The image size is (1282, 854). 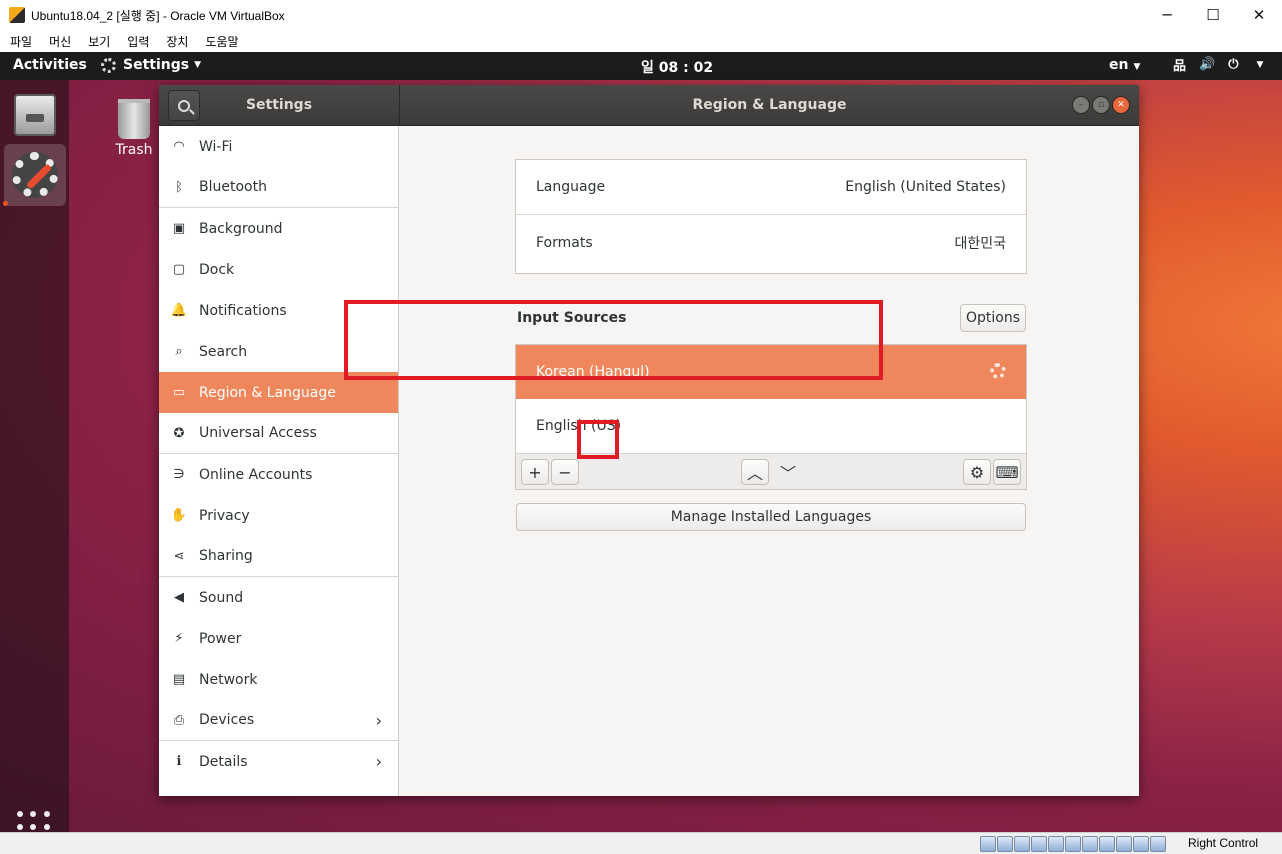 What do you see at coordinates (278, 269) in the screenshot?
I see `sidebar-item-dock: ▢ Dock` at bounding box center [278, 269].